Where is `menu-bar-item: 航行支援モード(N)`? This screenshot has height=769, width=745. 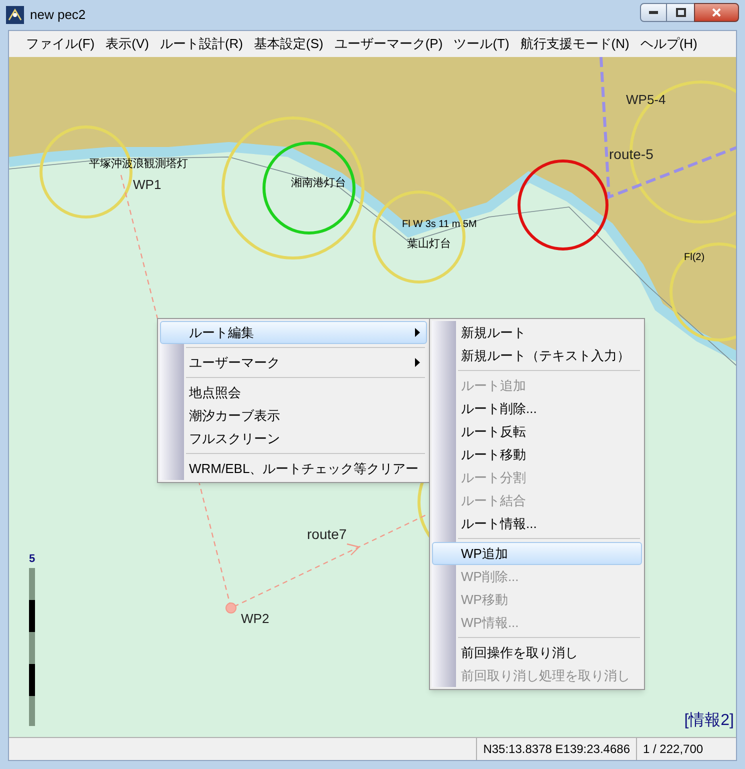
menu-bar-item: 航行支援モード(N) is located at coordinates (574, 44).